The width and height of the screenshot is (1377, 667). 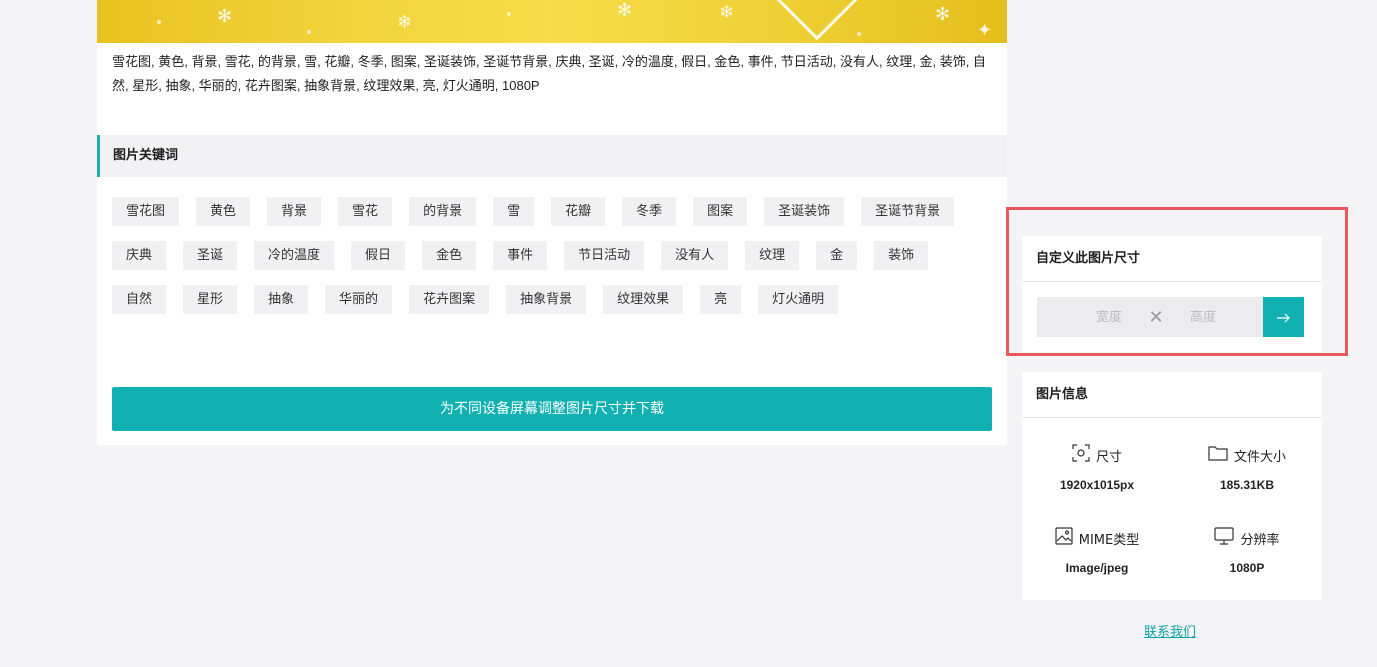 What do you see at coordinates (1172, 259) in the screenshot?
I see `custom-size-title: 自定义此图片尺寸` at bounding box center [1172, 259].